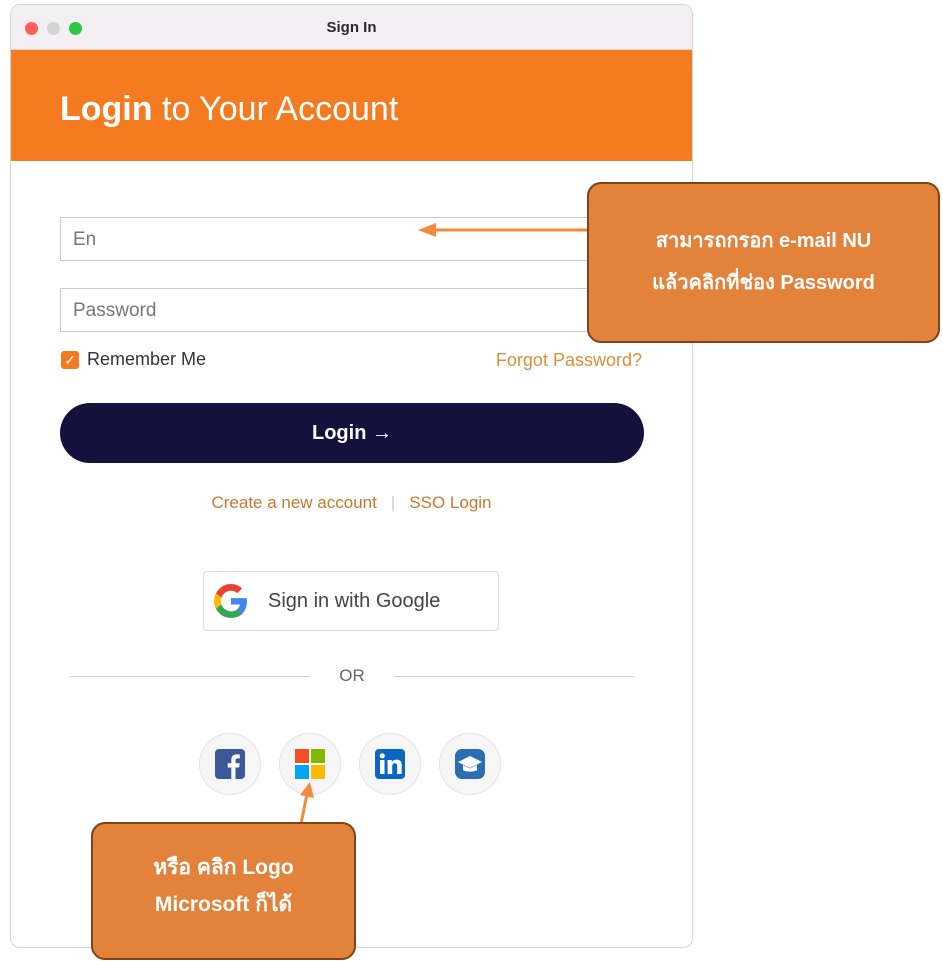  What do you see at coordinates (70, 359) in the screenshot?
I see `remember-checkbox: ✓` at bounding box center [70, 359].